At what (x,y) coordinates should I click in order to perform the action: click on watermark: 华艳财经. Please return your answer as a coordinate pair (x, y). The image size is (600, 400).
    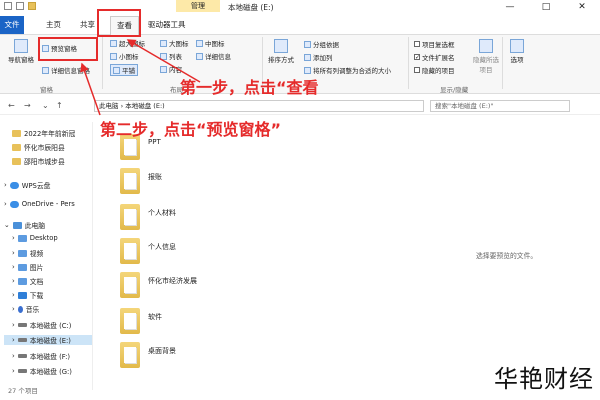
    Looking at the image, I should click on (544, 379).